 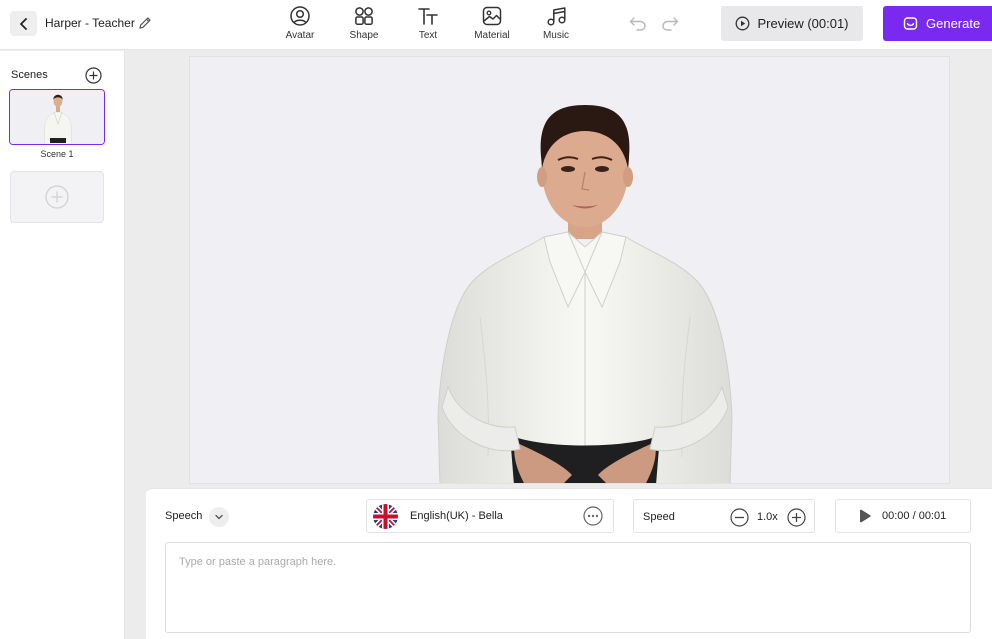 I want to click on play-circle-icon, so click(x=743, y=23).